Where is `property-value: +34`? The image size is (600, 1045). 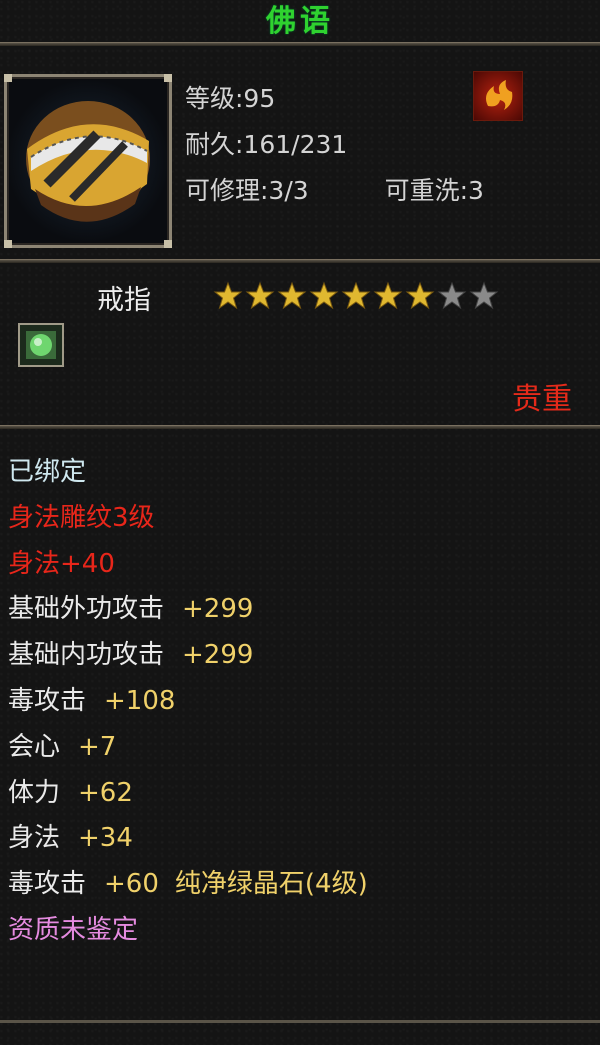
property-value: +34 is located at coordinates (105, 838).